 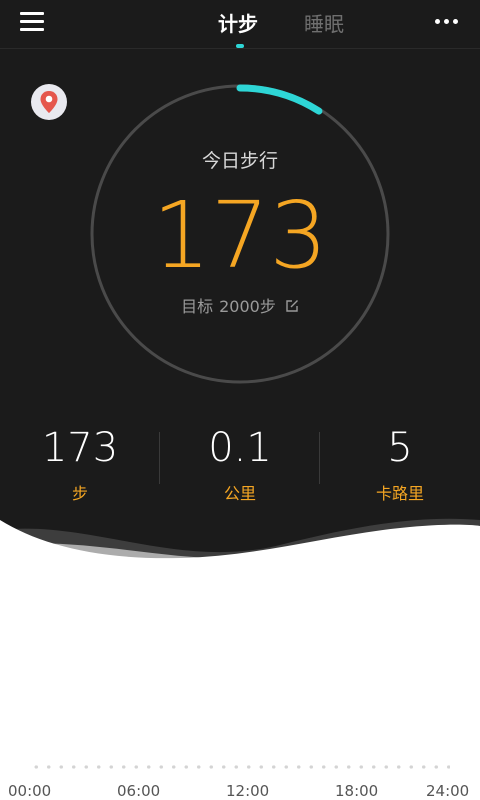 What do you see at coordinates (400, 448) in the screenshot?
I see `stat-calories-value: 5` at bounding box center [400, 448].